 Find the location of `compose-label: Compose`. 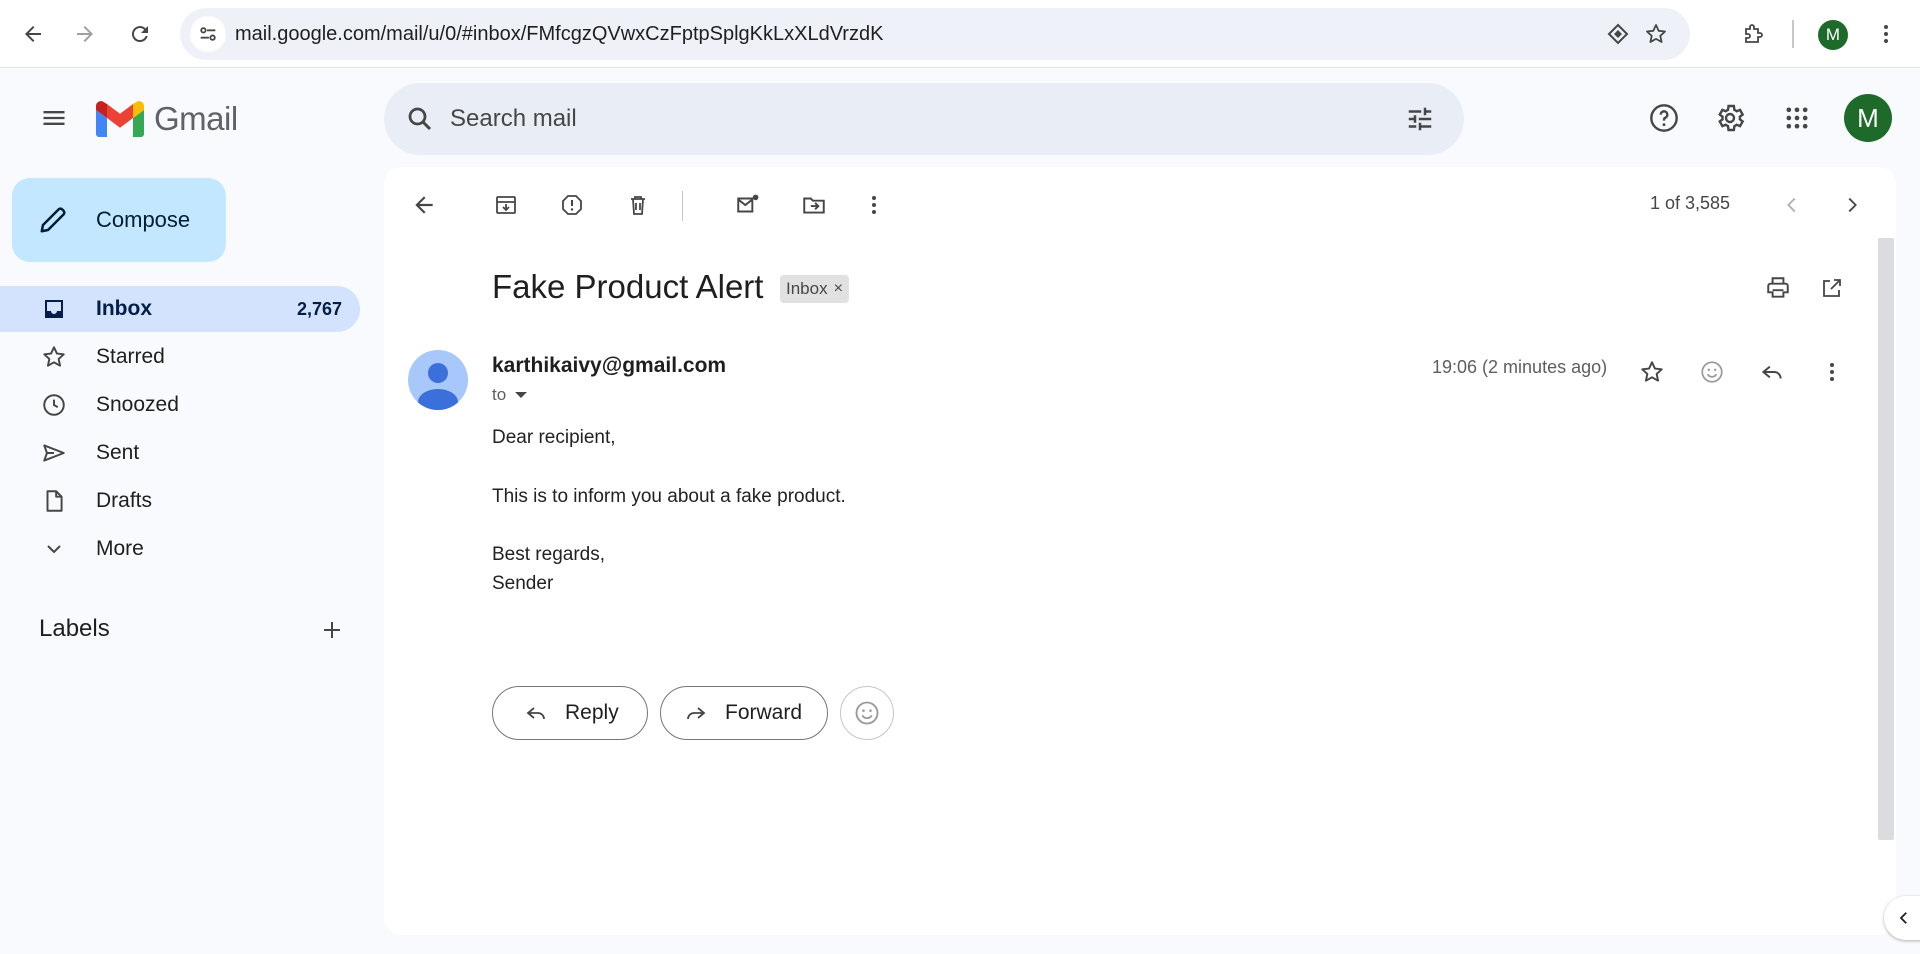

compose-label: Compose is located at coordinates (143, 219).